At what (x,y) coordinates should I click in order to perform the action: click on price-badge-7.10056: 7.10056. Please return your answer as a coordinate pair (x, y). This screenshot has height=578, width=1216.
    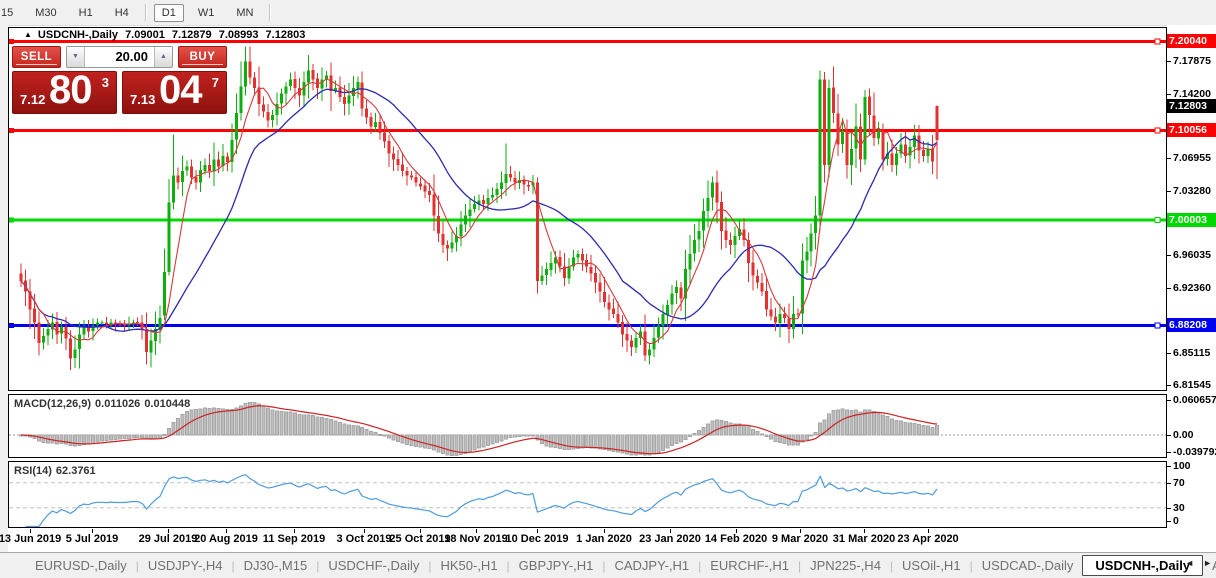
    Looking at the image, I should click on (1191, 130).